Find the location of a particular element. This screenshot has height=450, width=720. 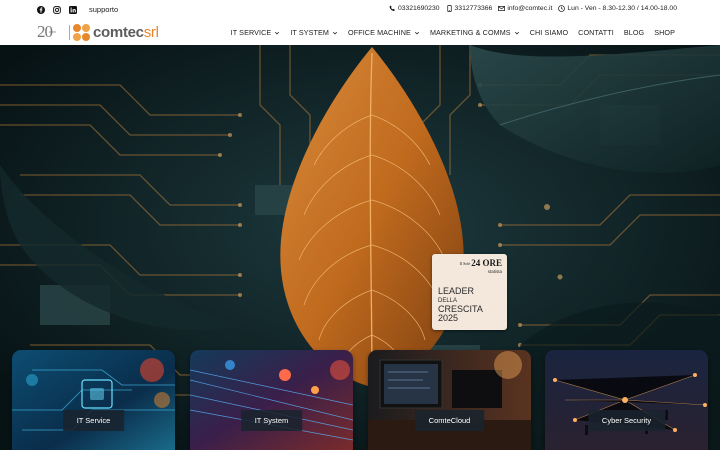

nav-item-chi-siamo: CHI SIAMO is located at coordinates (549, 32).